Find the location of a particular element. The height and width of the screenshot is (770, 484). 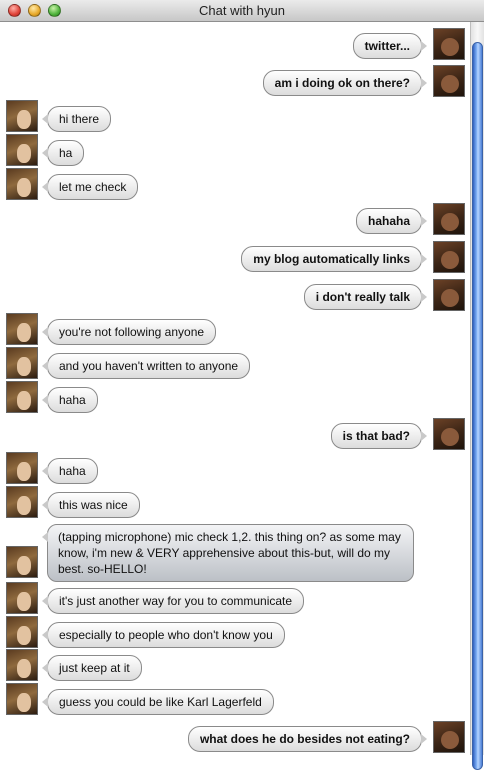

outgoing-message: i don't really talk is located at coordinates (365, 297).